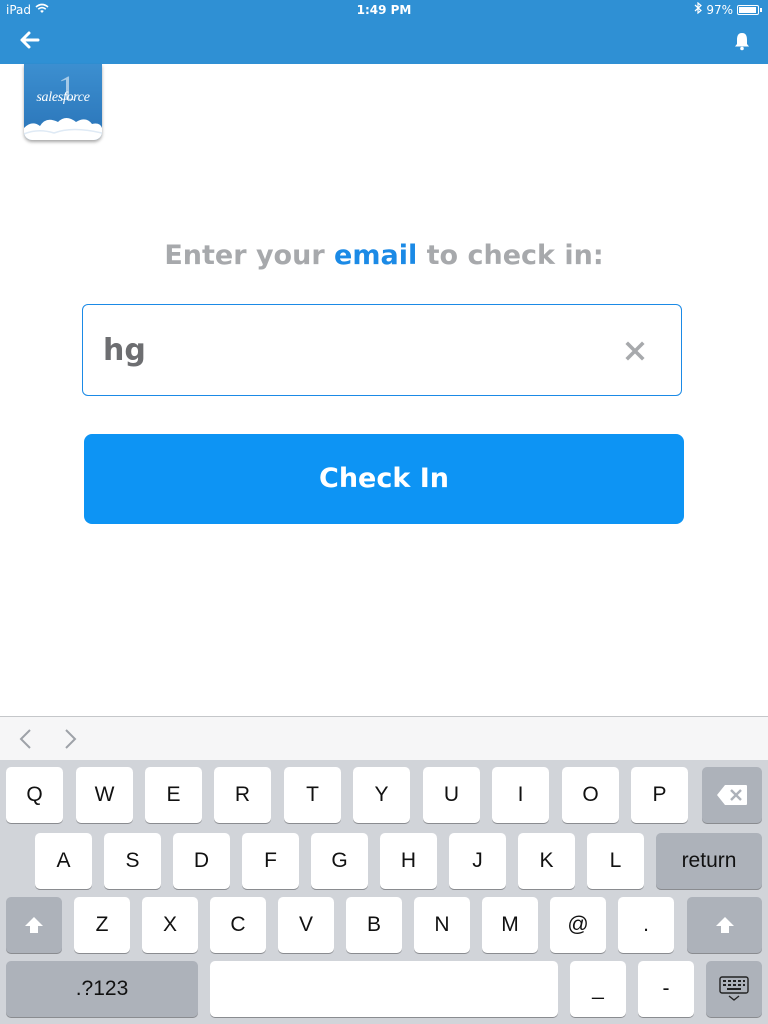 The height and width of the screenshot is (1024, 768). Describe the element at coordinates (381, 795) in the screenshot. I see `key-y: Y` at that location.